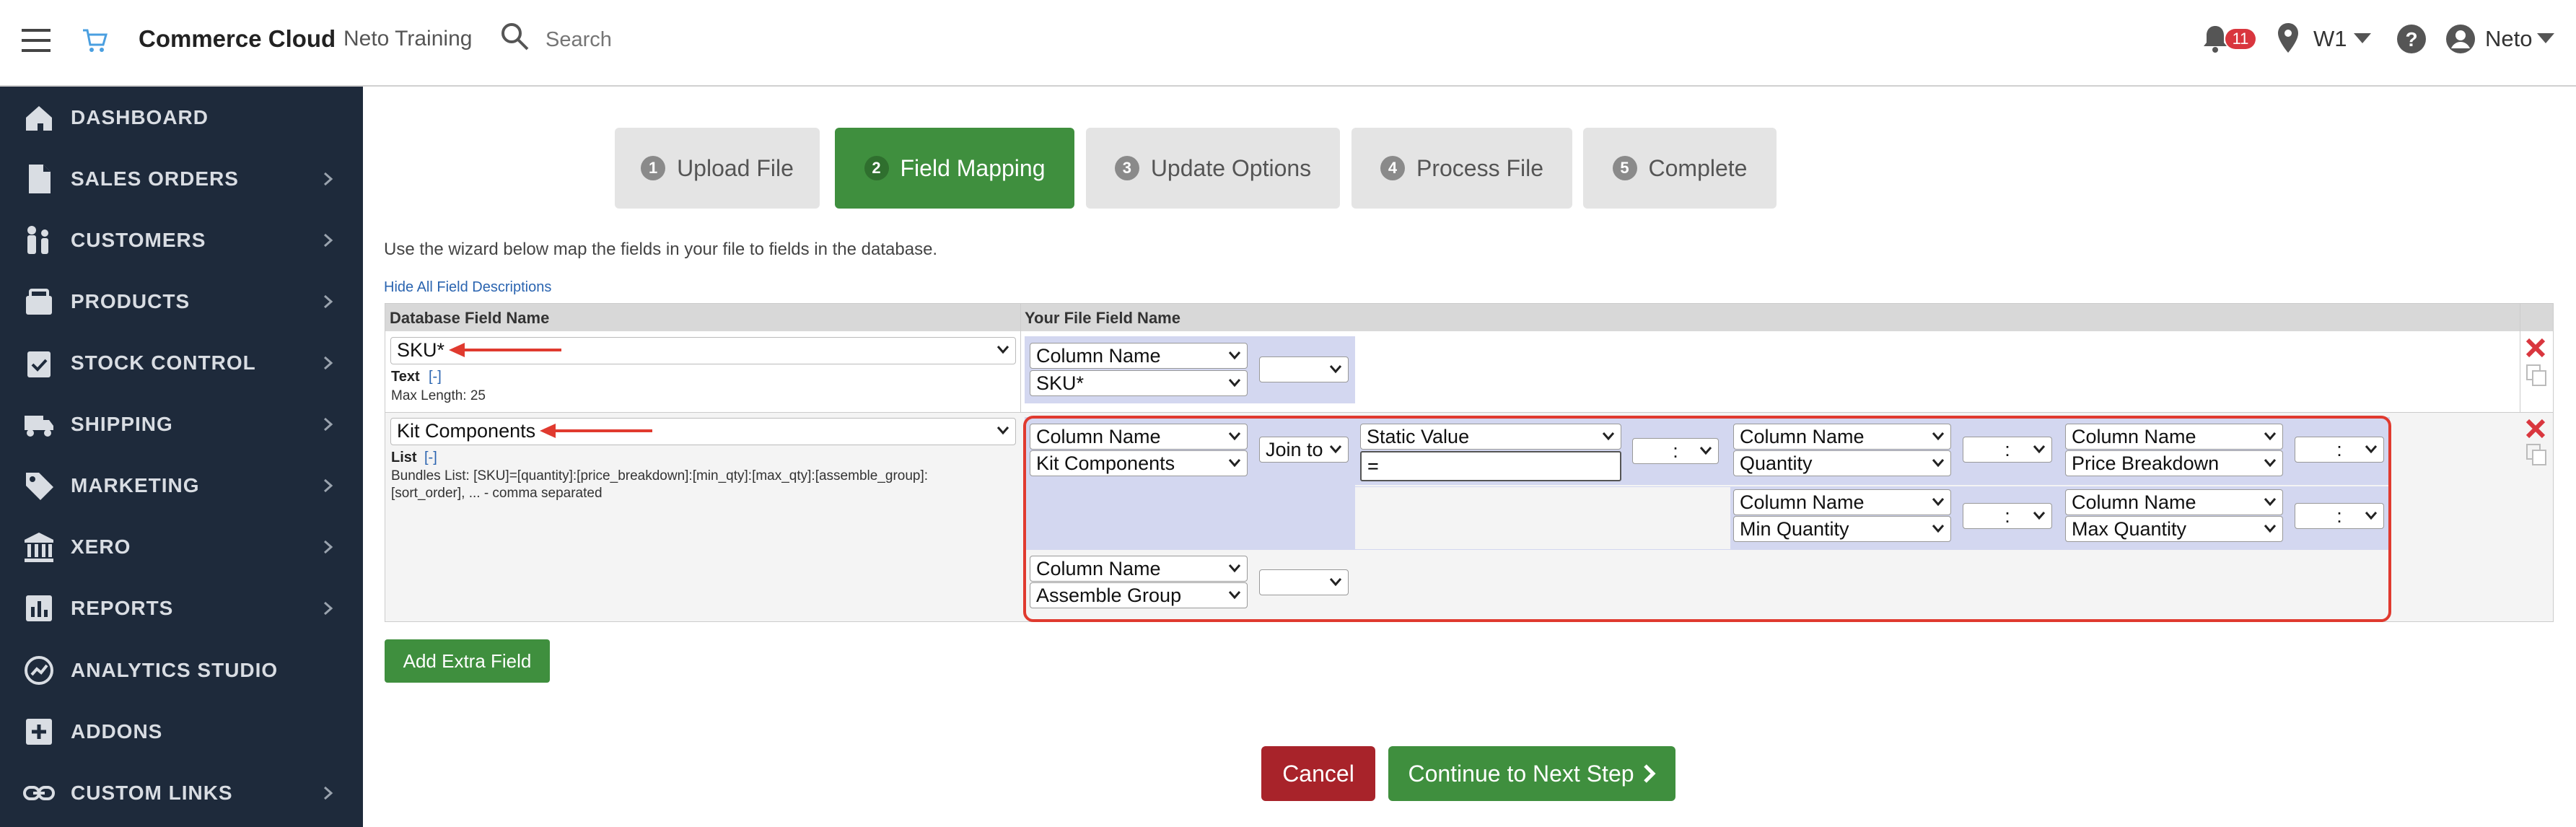 The width and height of the screenshot is (2576, 827). I want to click on column-select: Price Breakdown, so click(2174, 463).